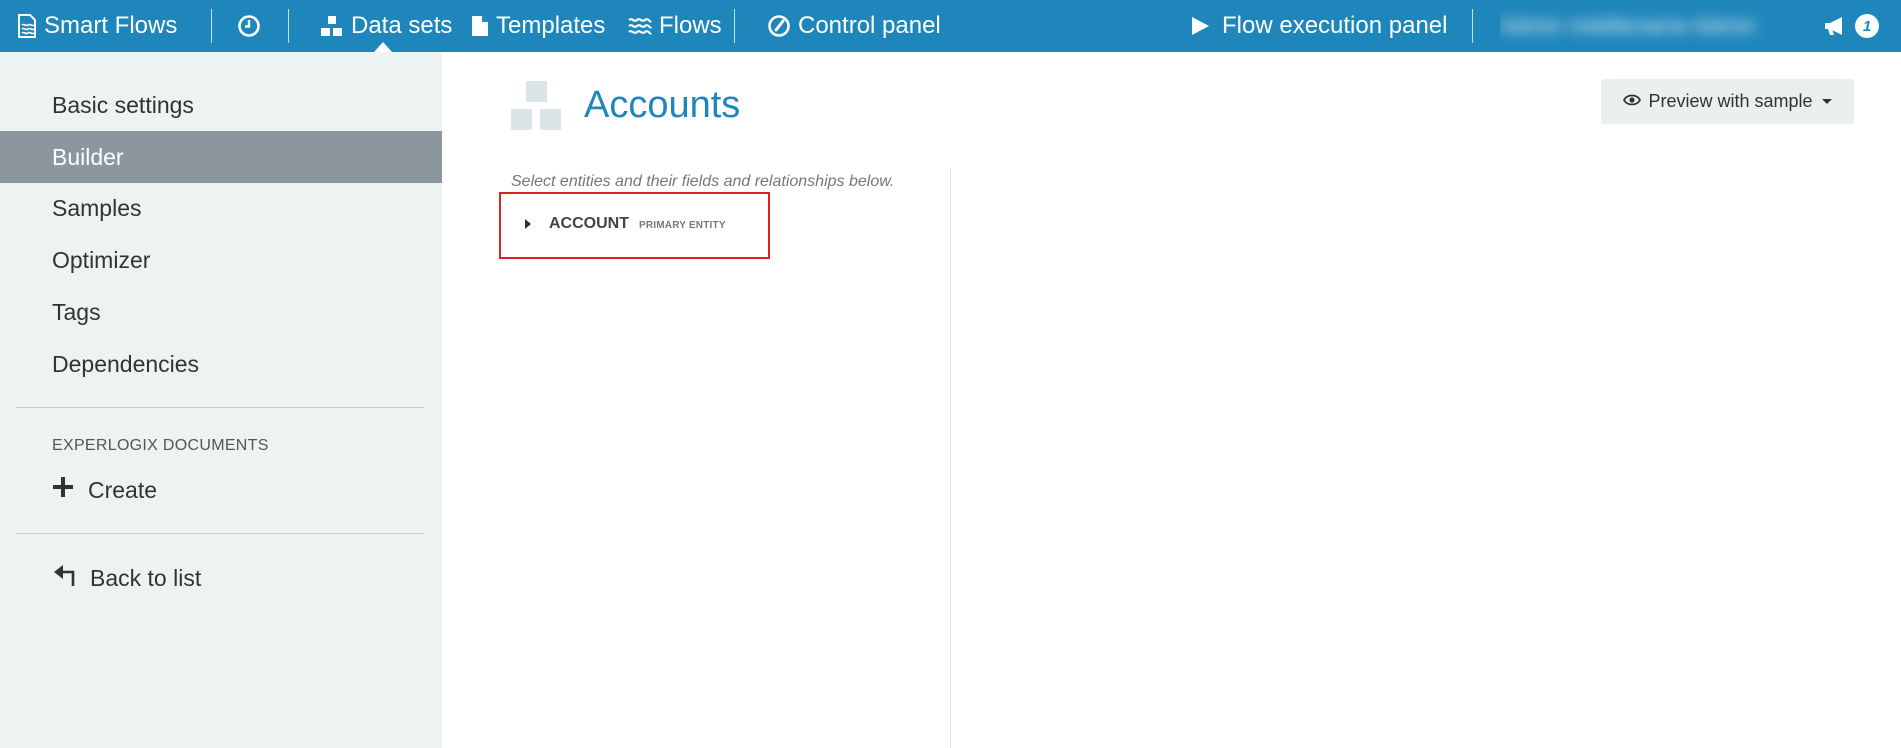 Image resolution: width=1901 pixels, height=748 pixels. I want to click on preview-label: Preview with sample, so click(1730, 101).